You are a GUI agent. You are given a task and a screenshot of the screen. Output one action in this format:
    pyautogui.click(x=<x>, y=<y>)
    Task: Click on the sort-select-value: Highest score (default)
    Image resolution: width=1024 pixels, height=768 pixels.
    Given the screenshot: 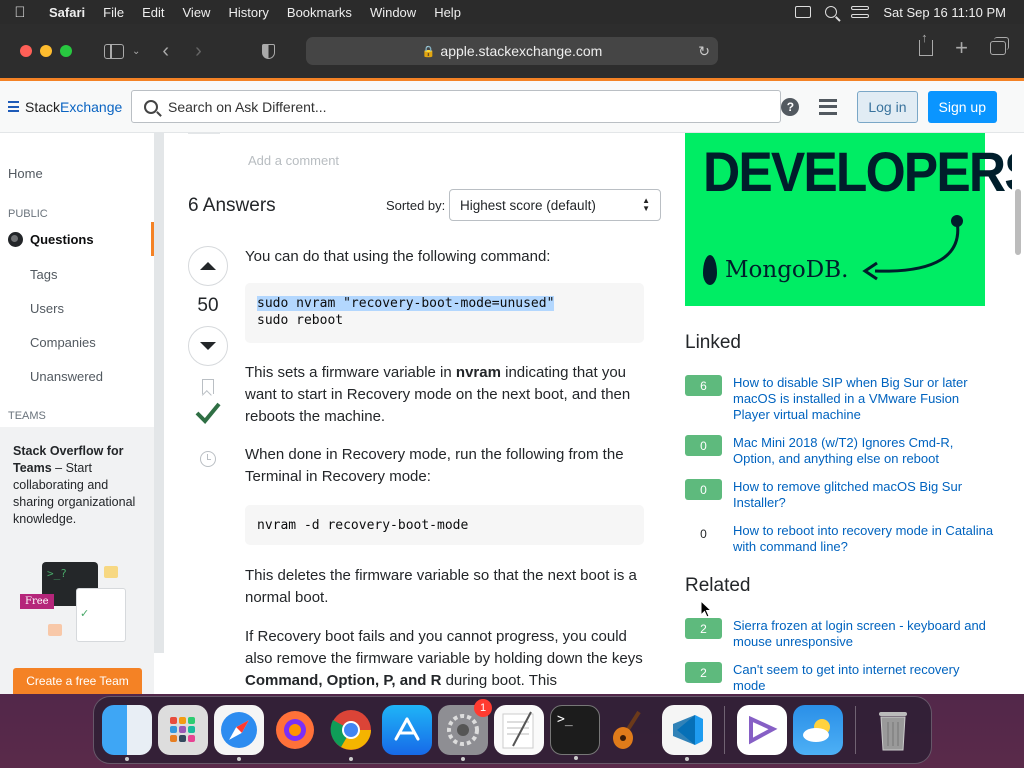 What is the action you would take?
    pyautogui.click(x=528, y=205)
    